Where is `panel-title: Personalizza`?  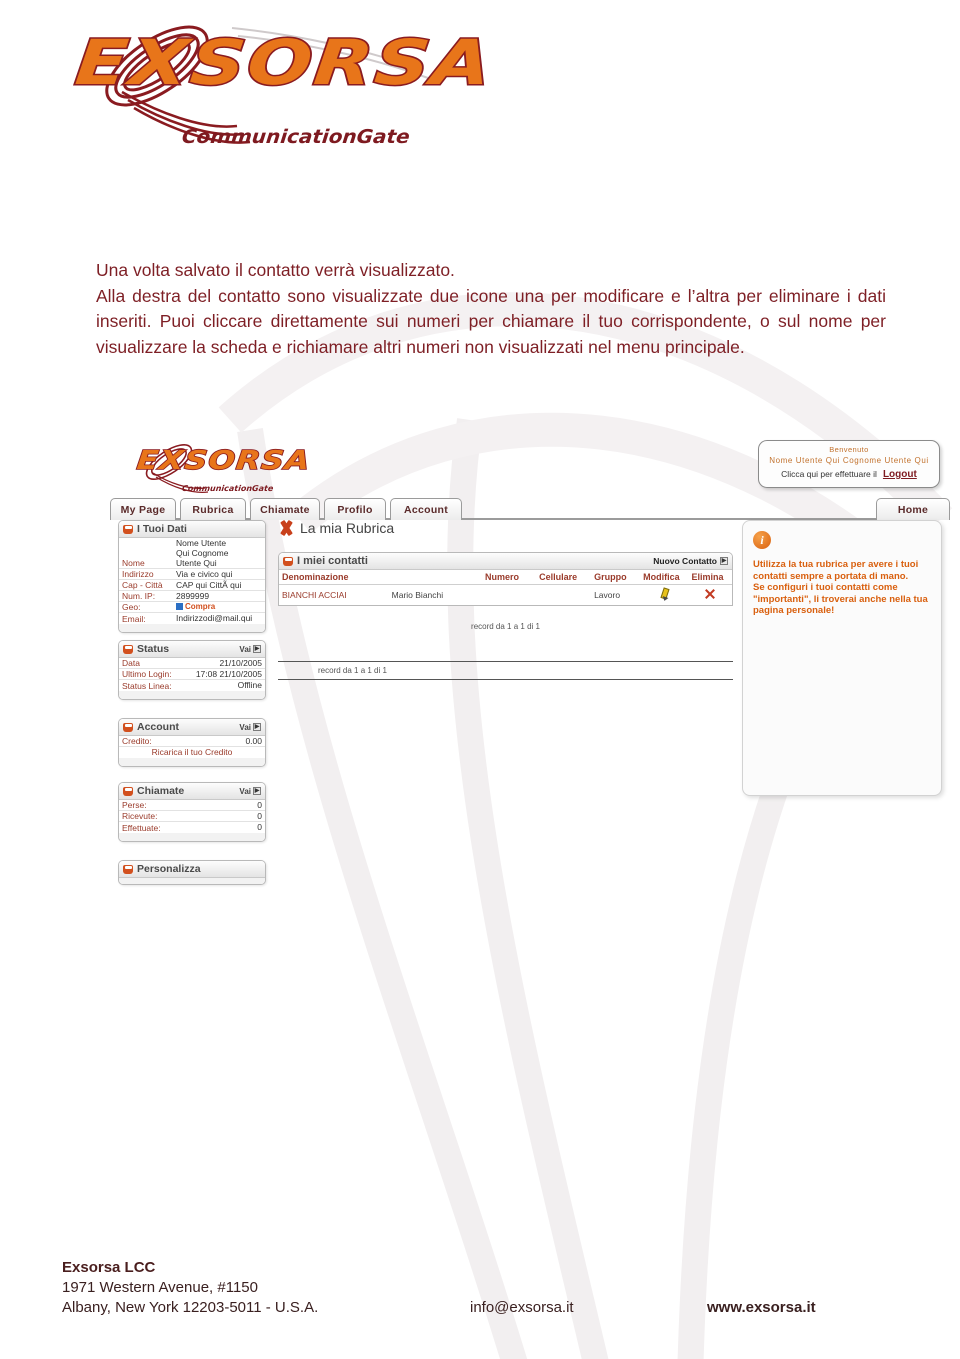
panel-title: Personalizza is located at coordinates (169, 869).